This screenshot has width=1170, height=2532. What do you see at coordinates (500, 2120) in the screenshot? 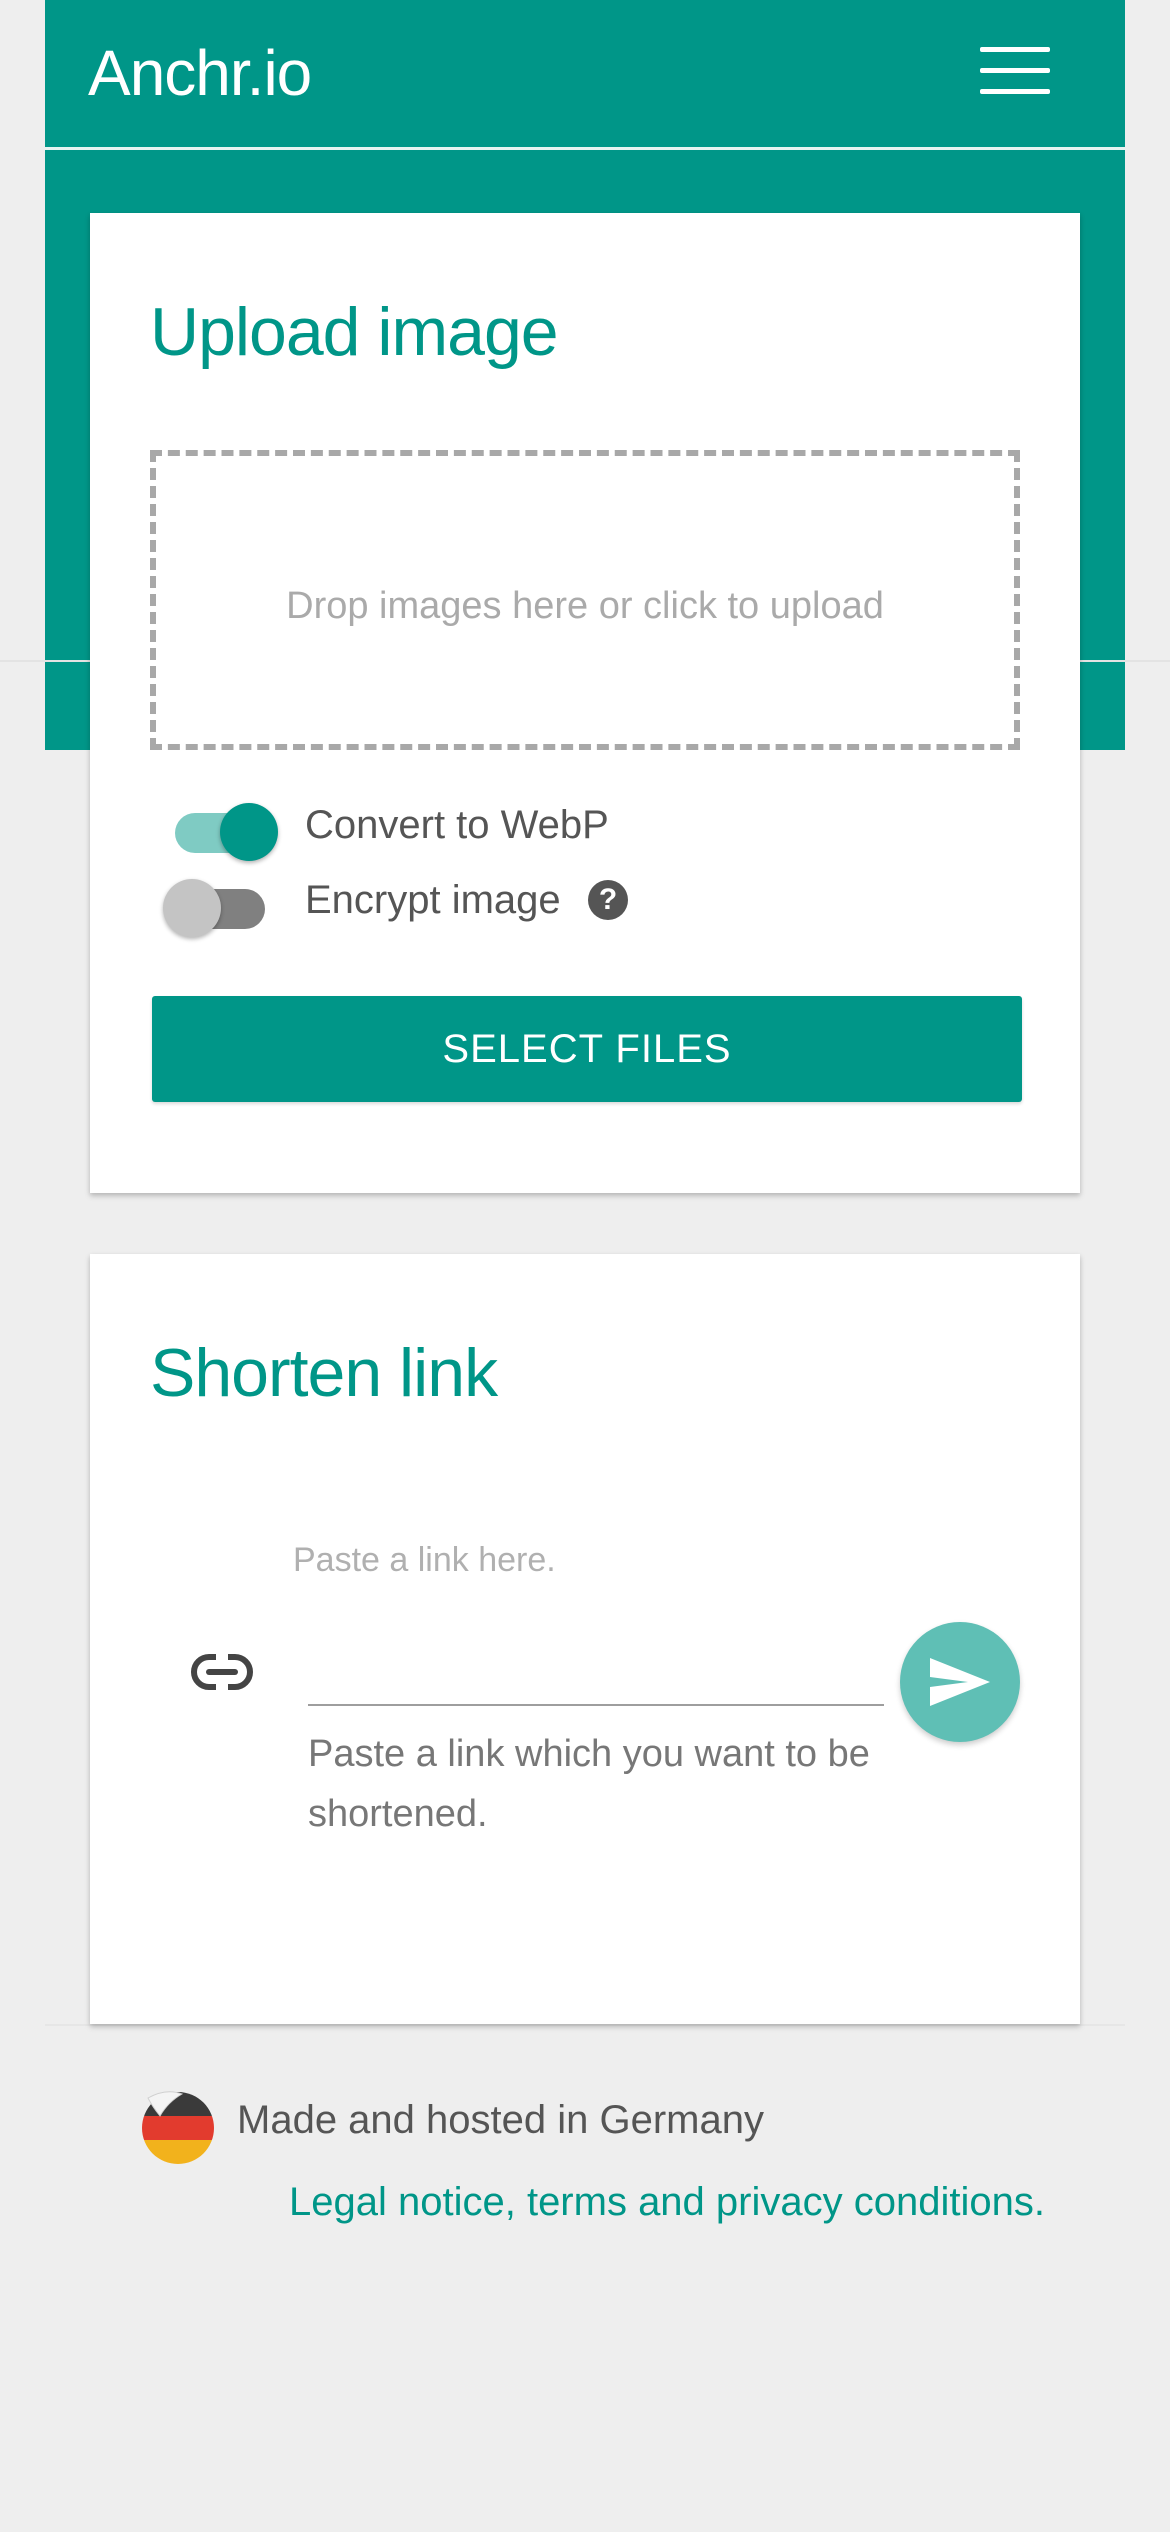
I see `made-in-germany-text: Made and hosted in Germany` at bounding box center [500, 2120].